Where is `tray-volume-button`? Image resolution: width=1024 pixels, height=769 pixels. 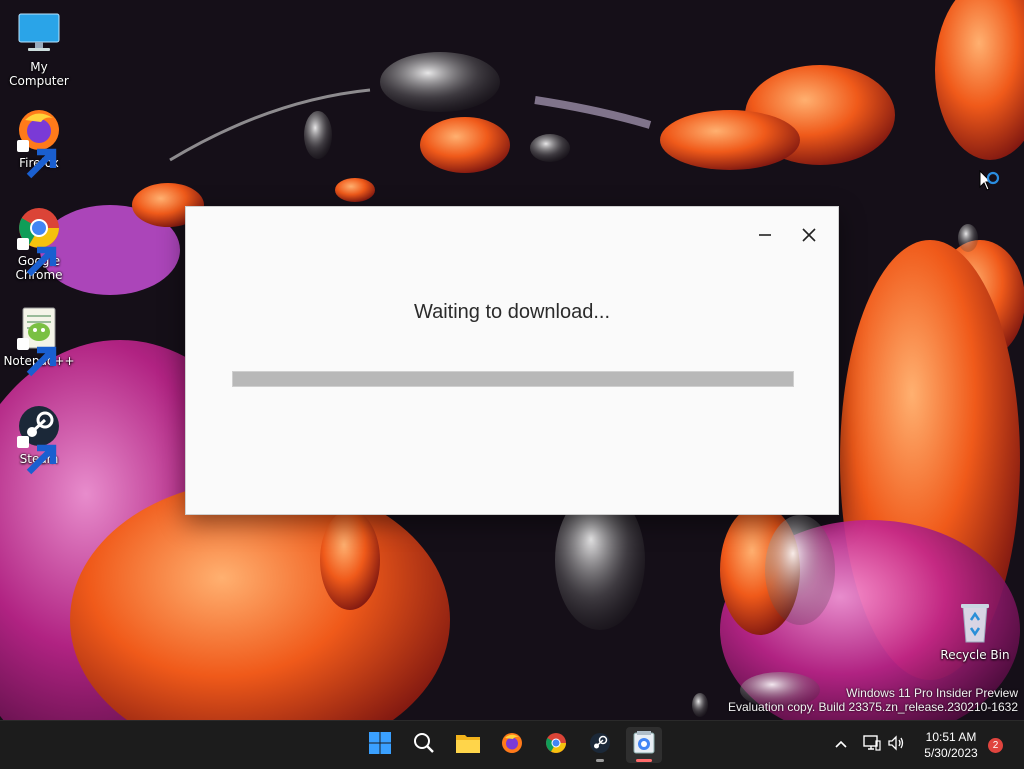
tray-volume-button is located at coordinates (896, 745).